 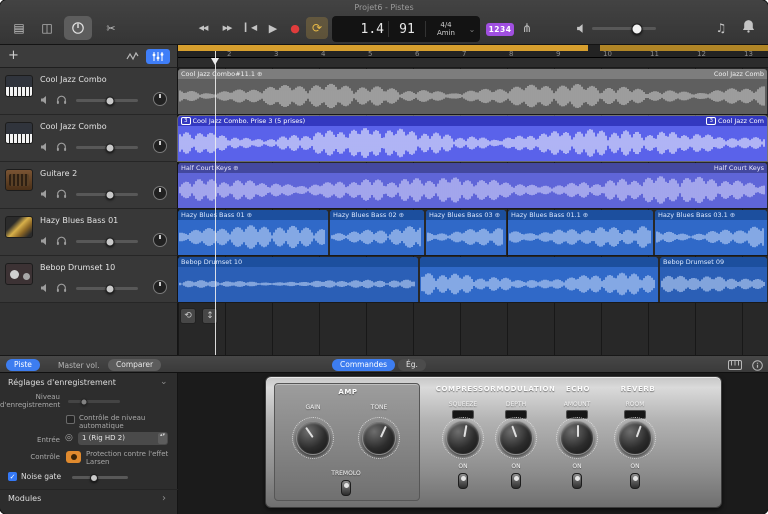 What do you see at coordinates (516, 438) in the screenshot?
I see `depth-knob` at bounding box center [516, 438].